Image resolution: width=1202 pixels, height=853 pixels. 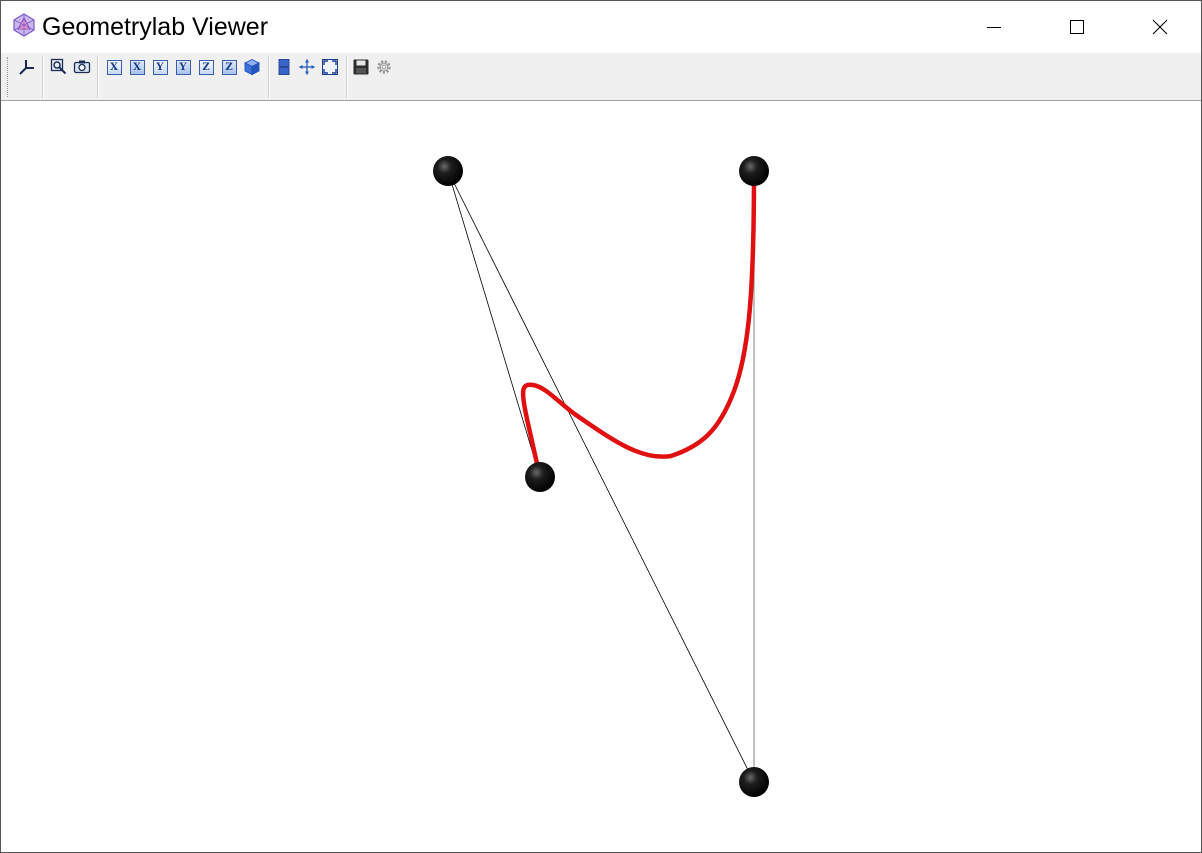 What do you see at coordinates (24, 25) in the screenshot?
I see `app-icon` at bounding box center [24, 25].